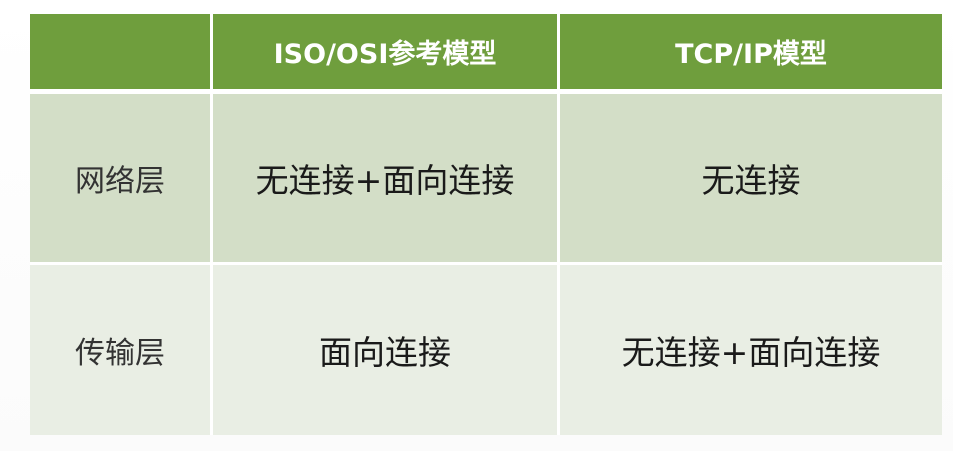  I want to click on header-corner-cell, so click(121, 54).